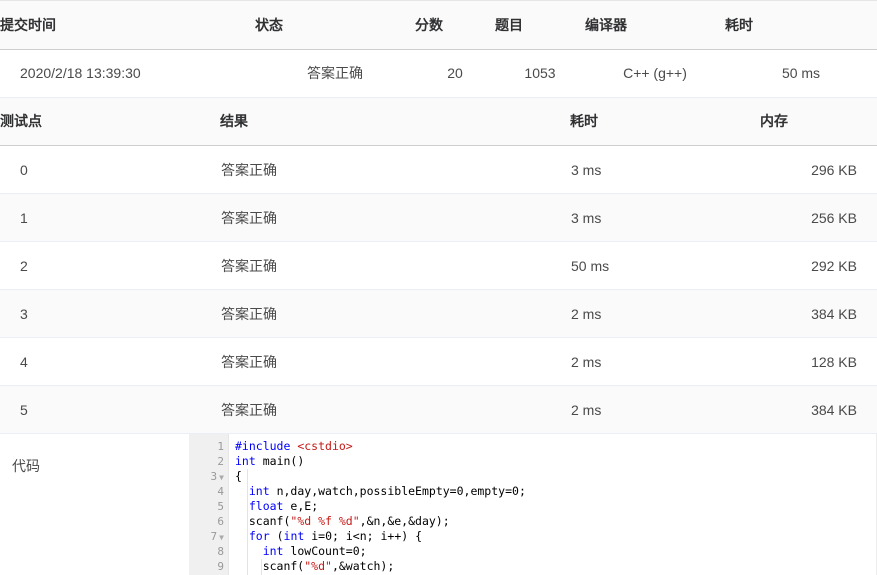 The image size is (877, 575). Describe the element at coordinates (220, 491) in the screenshot. I see `line-number-text: 4` at that location.